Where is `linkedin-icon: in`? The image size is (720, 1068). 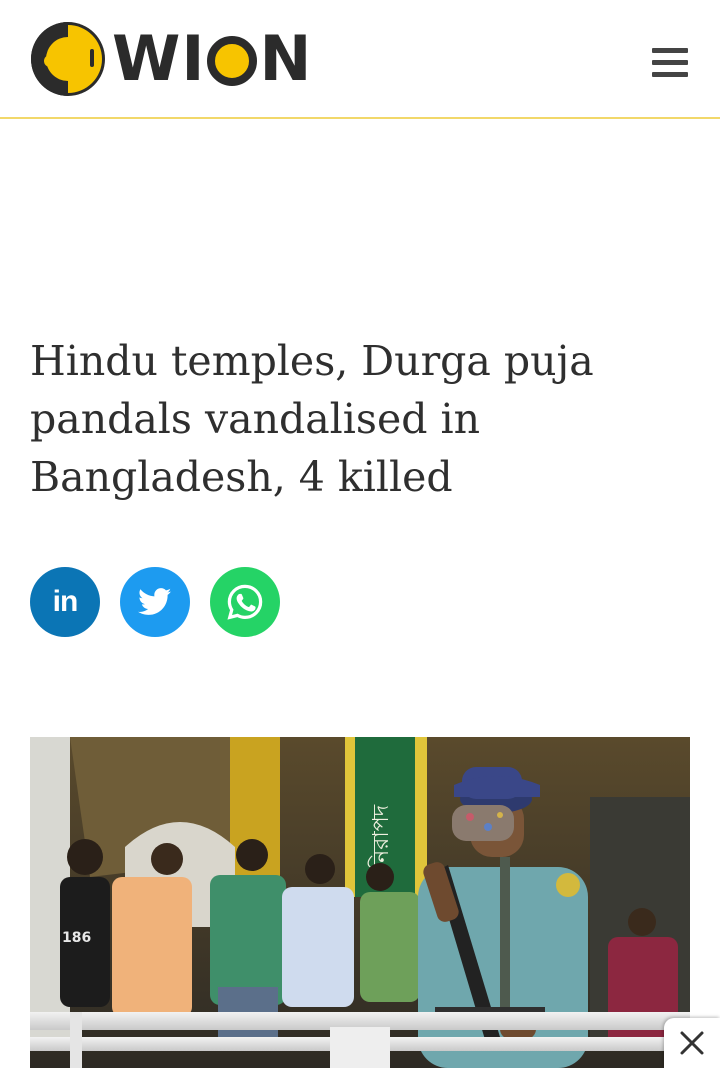 linkedin-icon: in is located at coordinates (65, 601).